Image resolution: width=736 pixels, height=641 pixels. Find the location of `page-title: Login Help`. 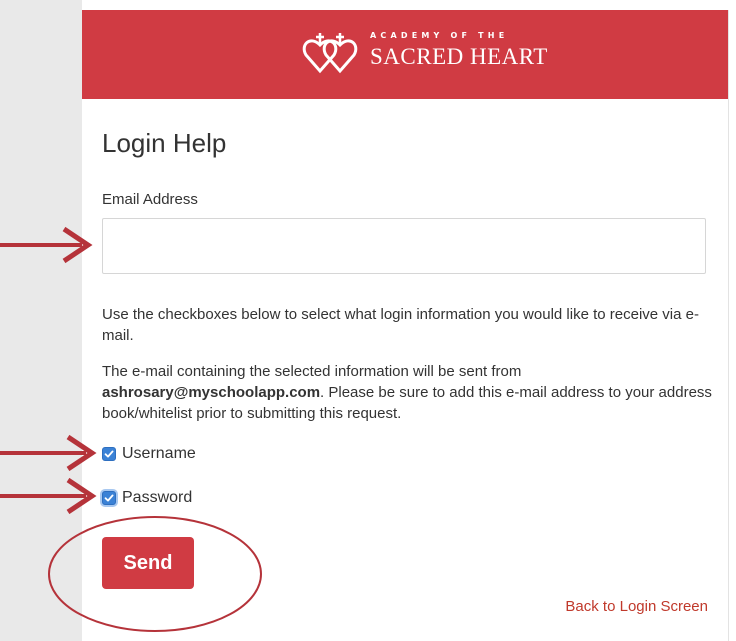

page-title: Login Help is located at coordinates (164, 143).